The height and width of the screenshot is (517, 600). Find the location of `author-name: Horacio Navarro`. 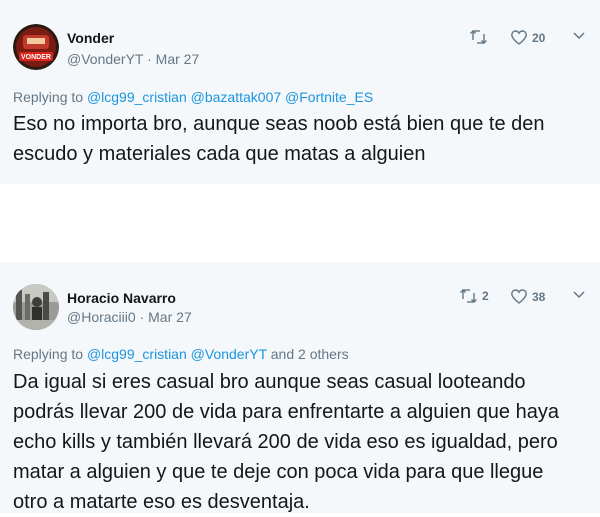

author-name: Horacio Navarro is located at coordinates (121, 298).